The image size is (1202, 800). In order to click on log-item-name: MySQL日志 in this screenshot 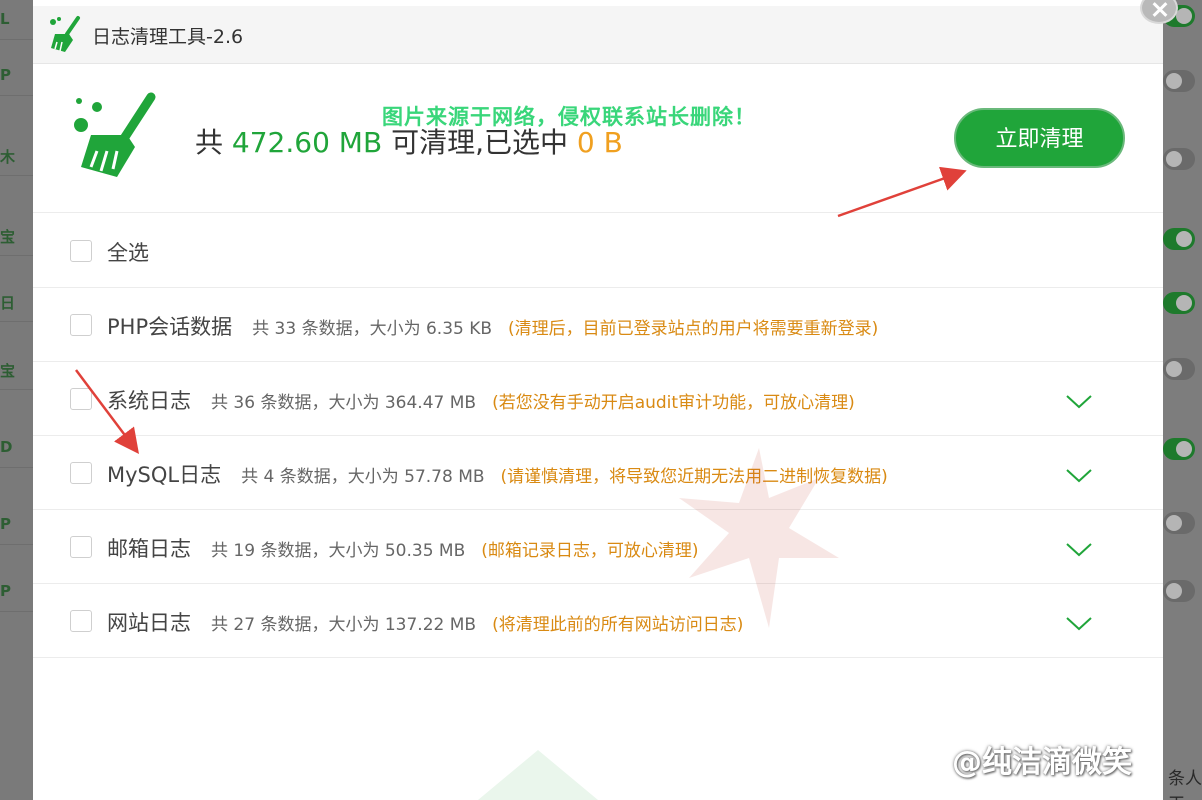, I will do `click(164, 475)`.